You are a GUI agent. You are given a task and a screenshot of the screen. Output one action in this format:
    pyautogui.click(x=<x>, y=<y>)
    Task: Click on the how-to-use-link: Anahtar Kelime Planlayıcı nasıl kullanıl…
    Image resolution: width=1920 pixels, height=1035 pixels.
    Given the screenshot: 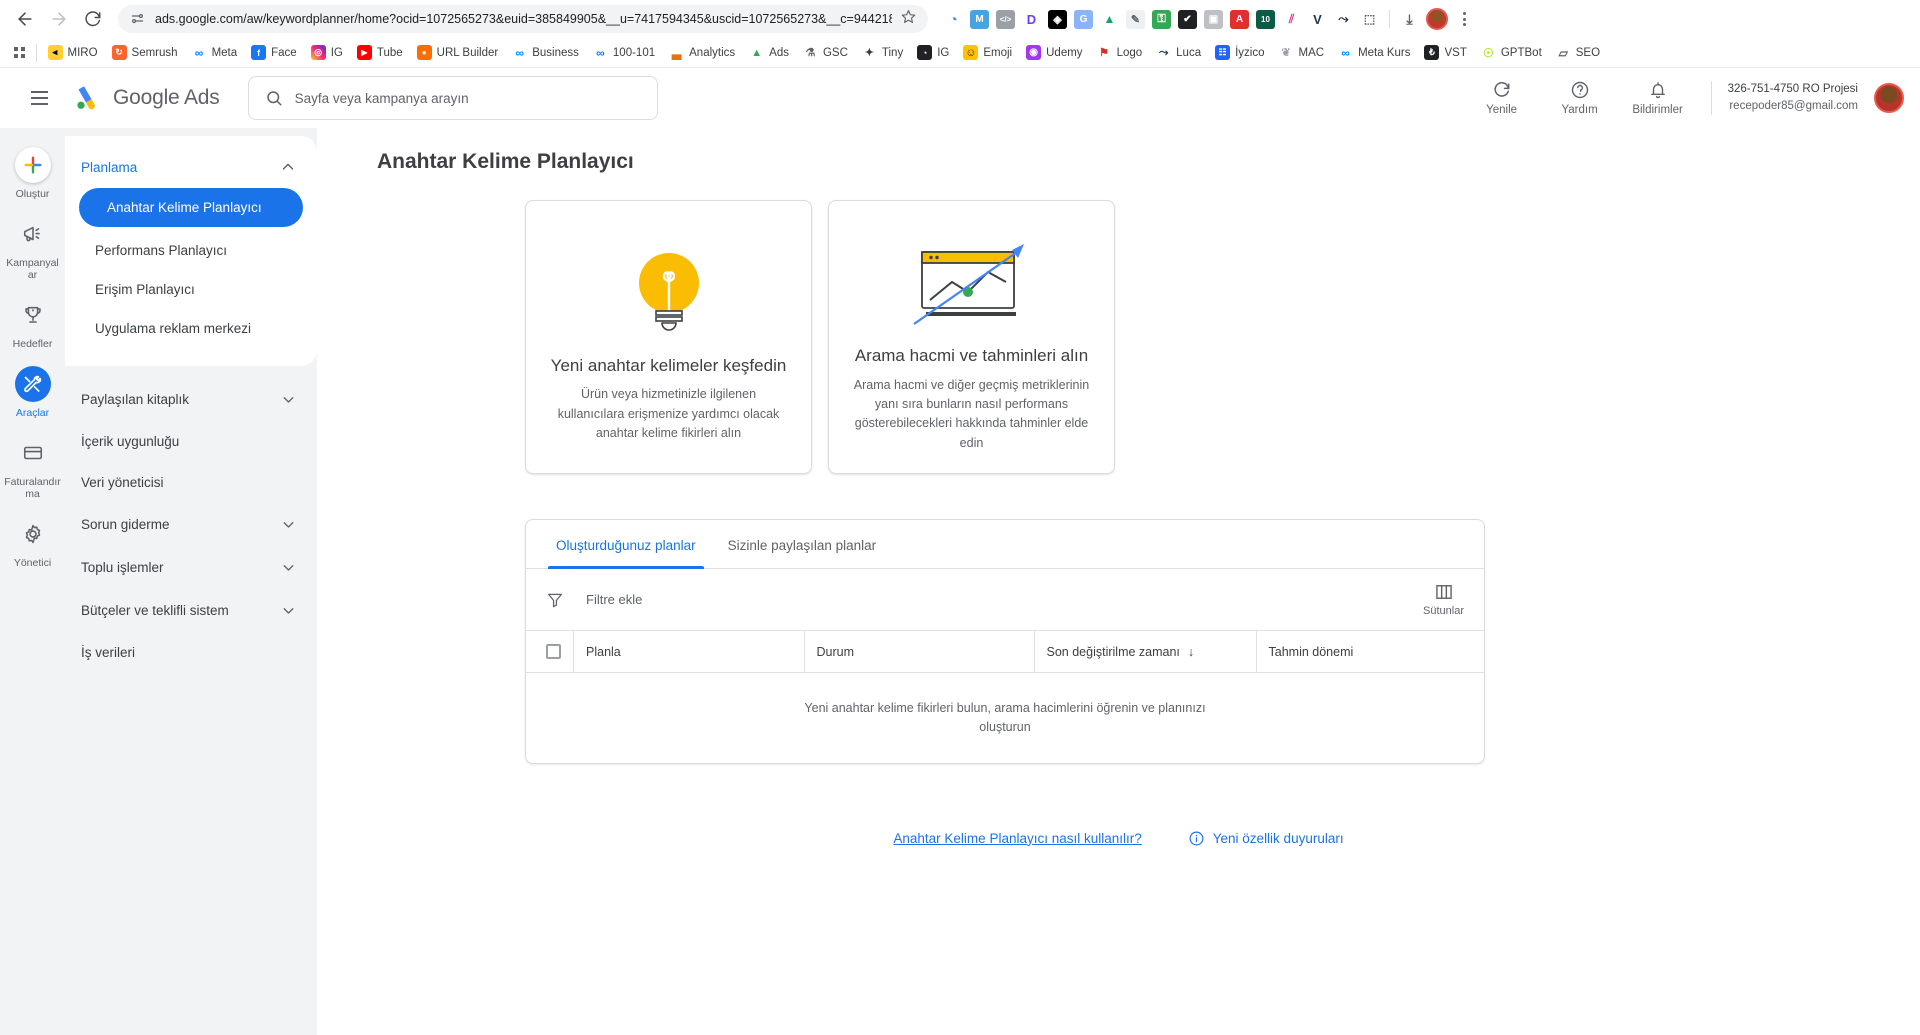 What is the action you would take?
    pyautogui.click(x=1017, y=838)
    